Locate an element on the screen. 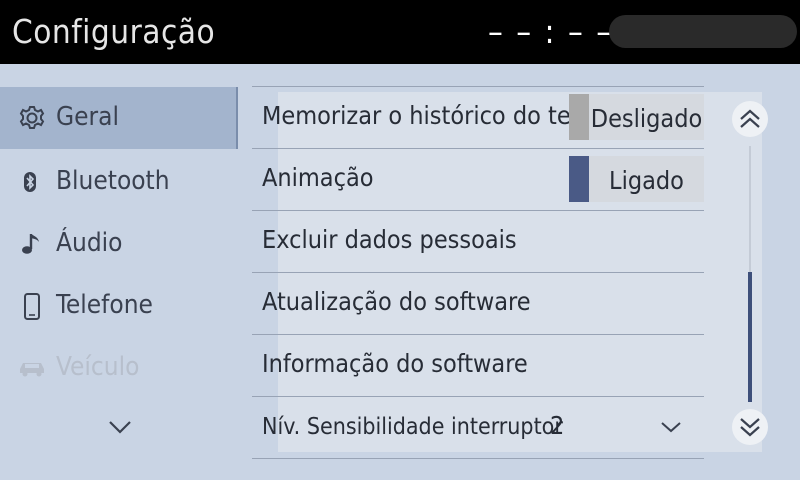 The image size is (800, 480). sidebar-item-label: Áudio is located at coordinates (89, 243).